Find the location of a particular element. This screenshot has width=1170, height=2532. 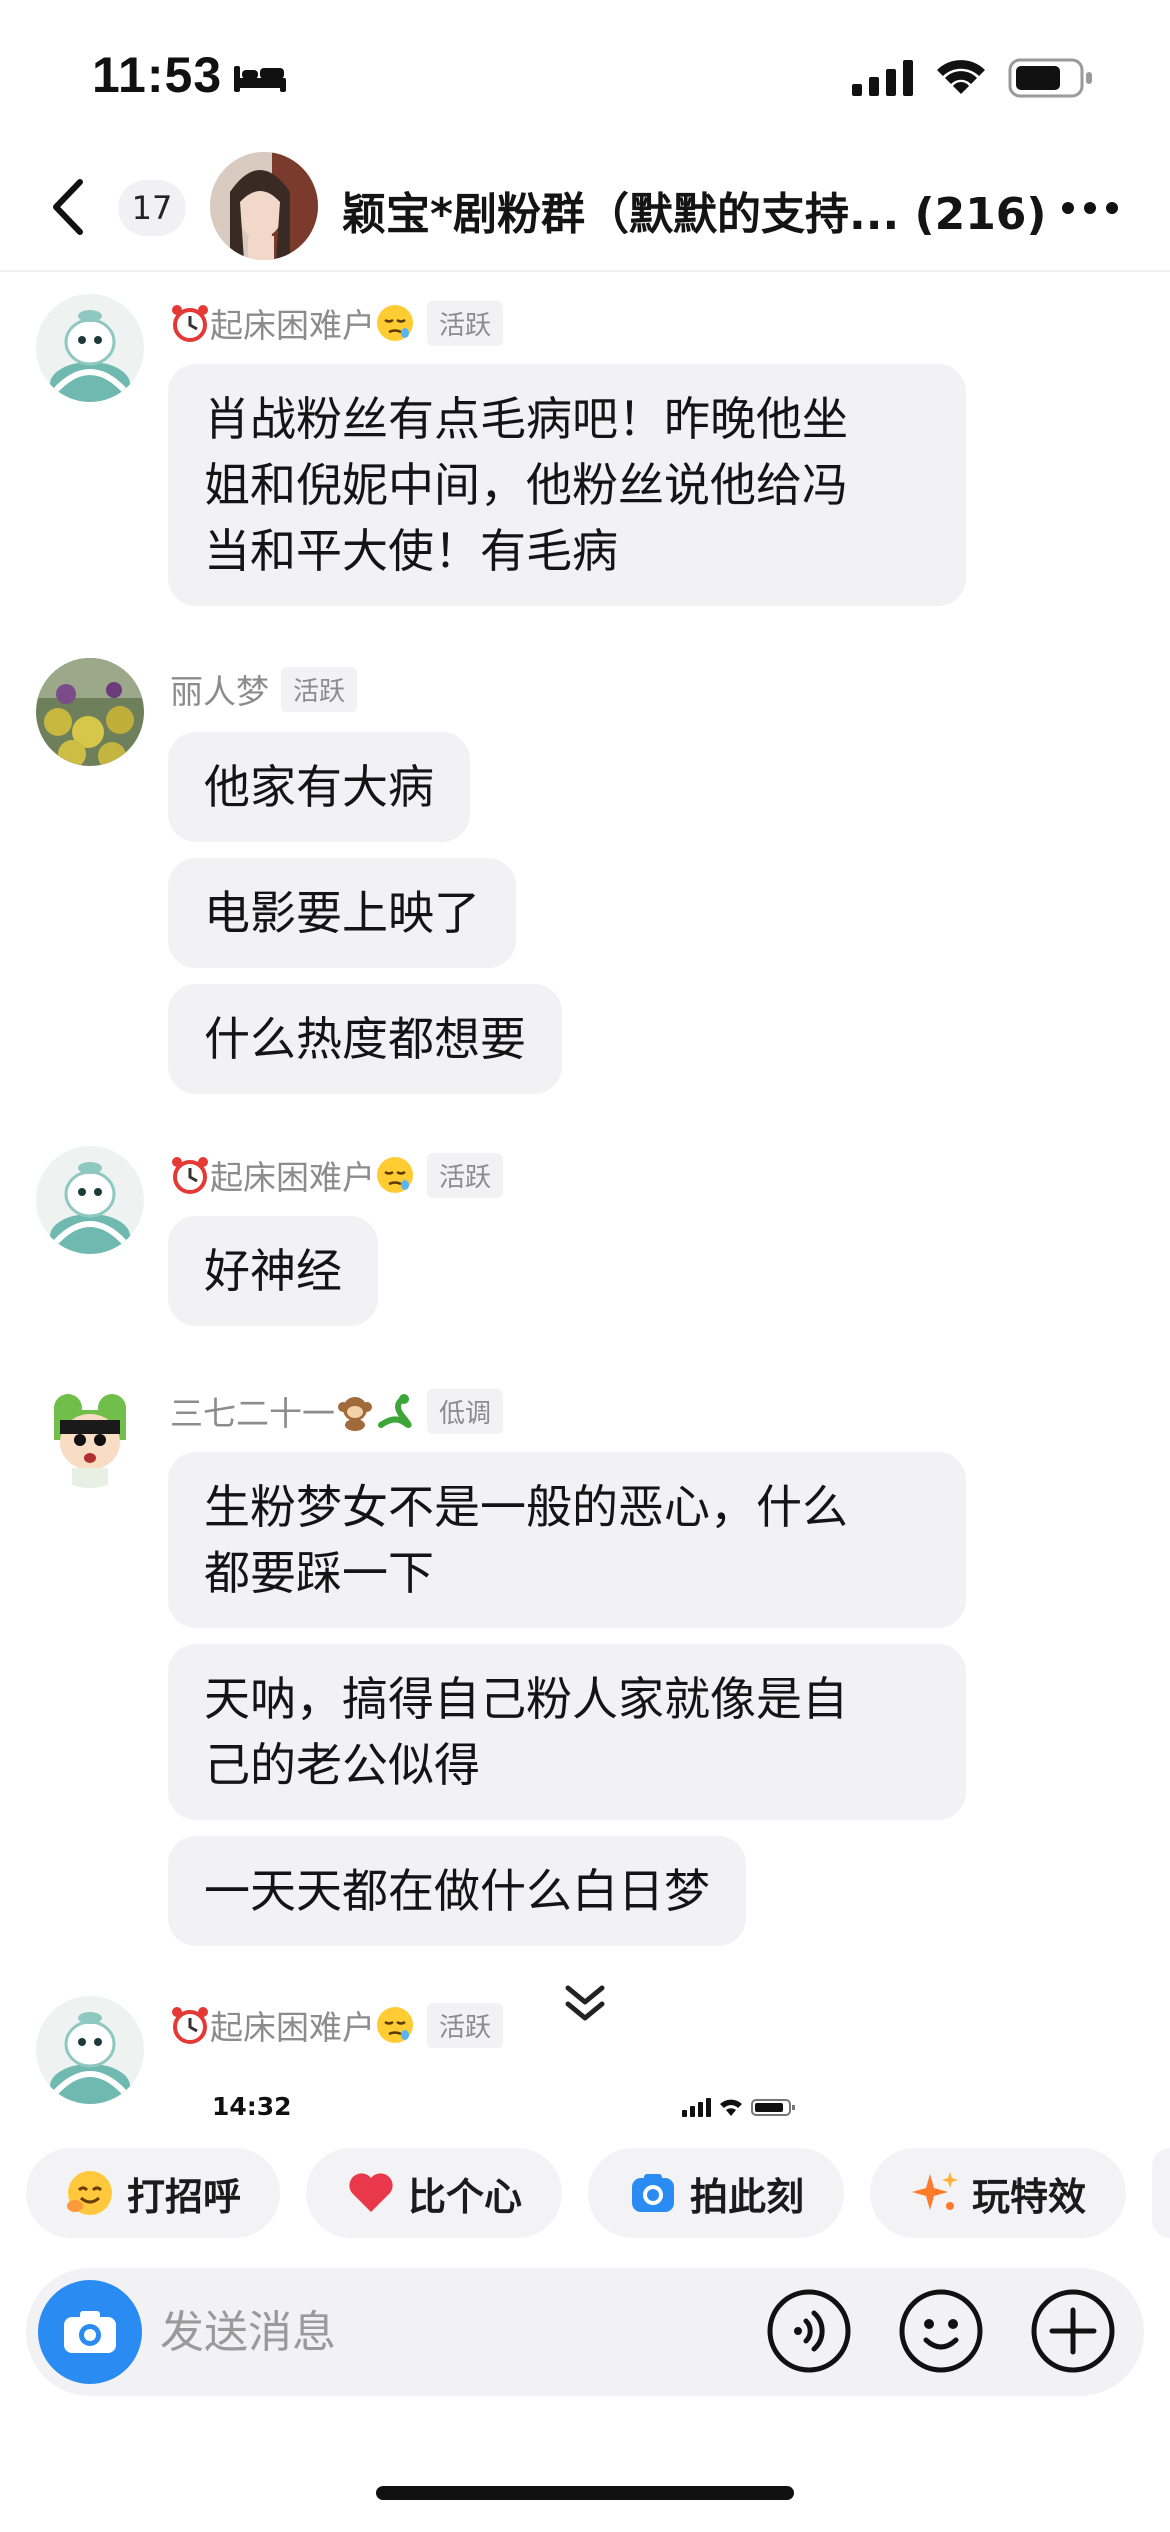

message-line: 都要踩一下 is located at coordinates (319, 1573).